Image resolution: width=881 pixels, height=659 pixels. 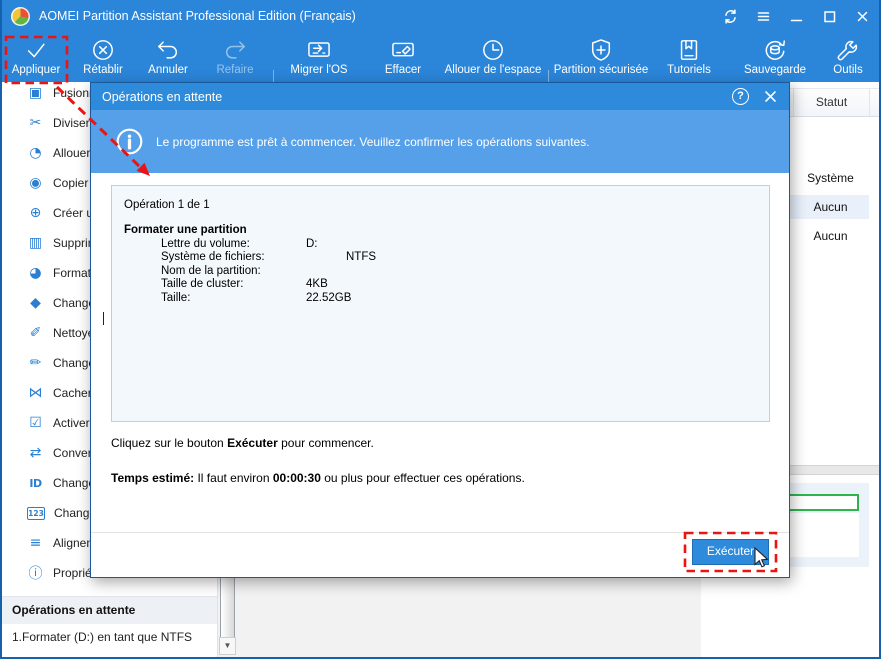 What do you see at coordinates (35, 243) in the screenshot?
I see `delete-partition-icon: ▥` at bounding box center [35, 243].